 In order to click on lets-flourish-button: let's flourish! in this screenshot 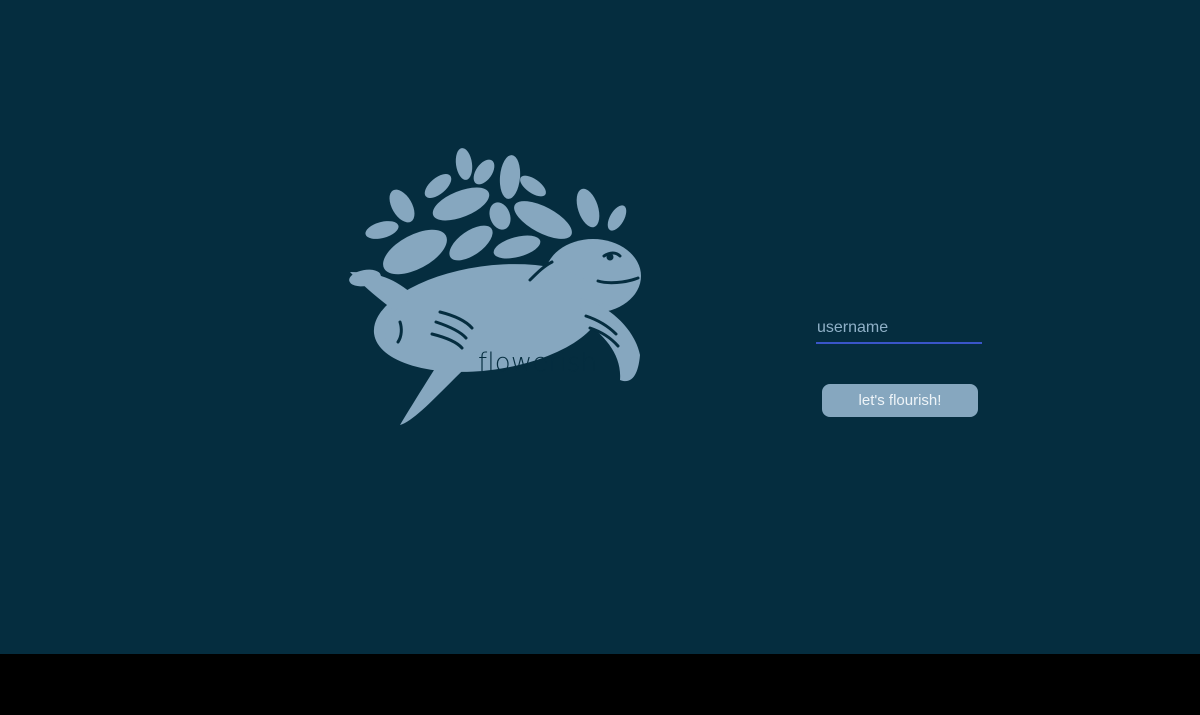, I will do `click(900, 400)`.